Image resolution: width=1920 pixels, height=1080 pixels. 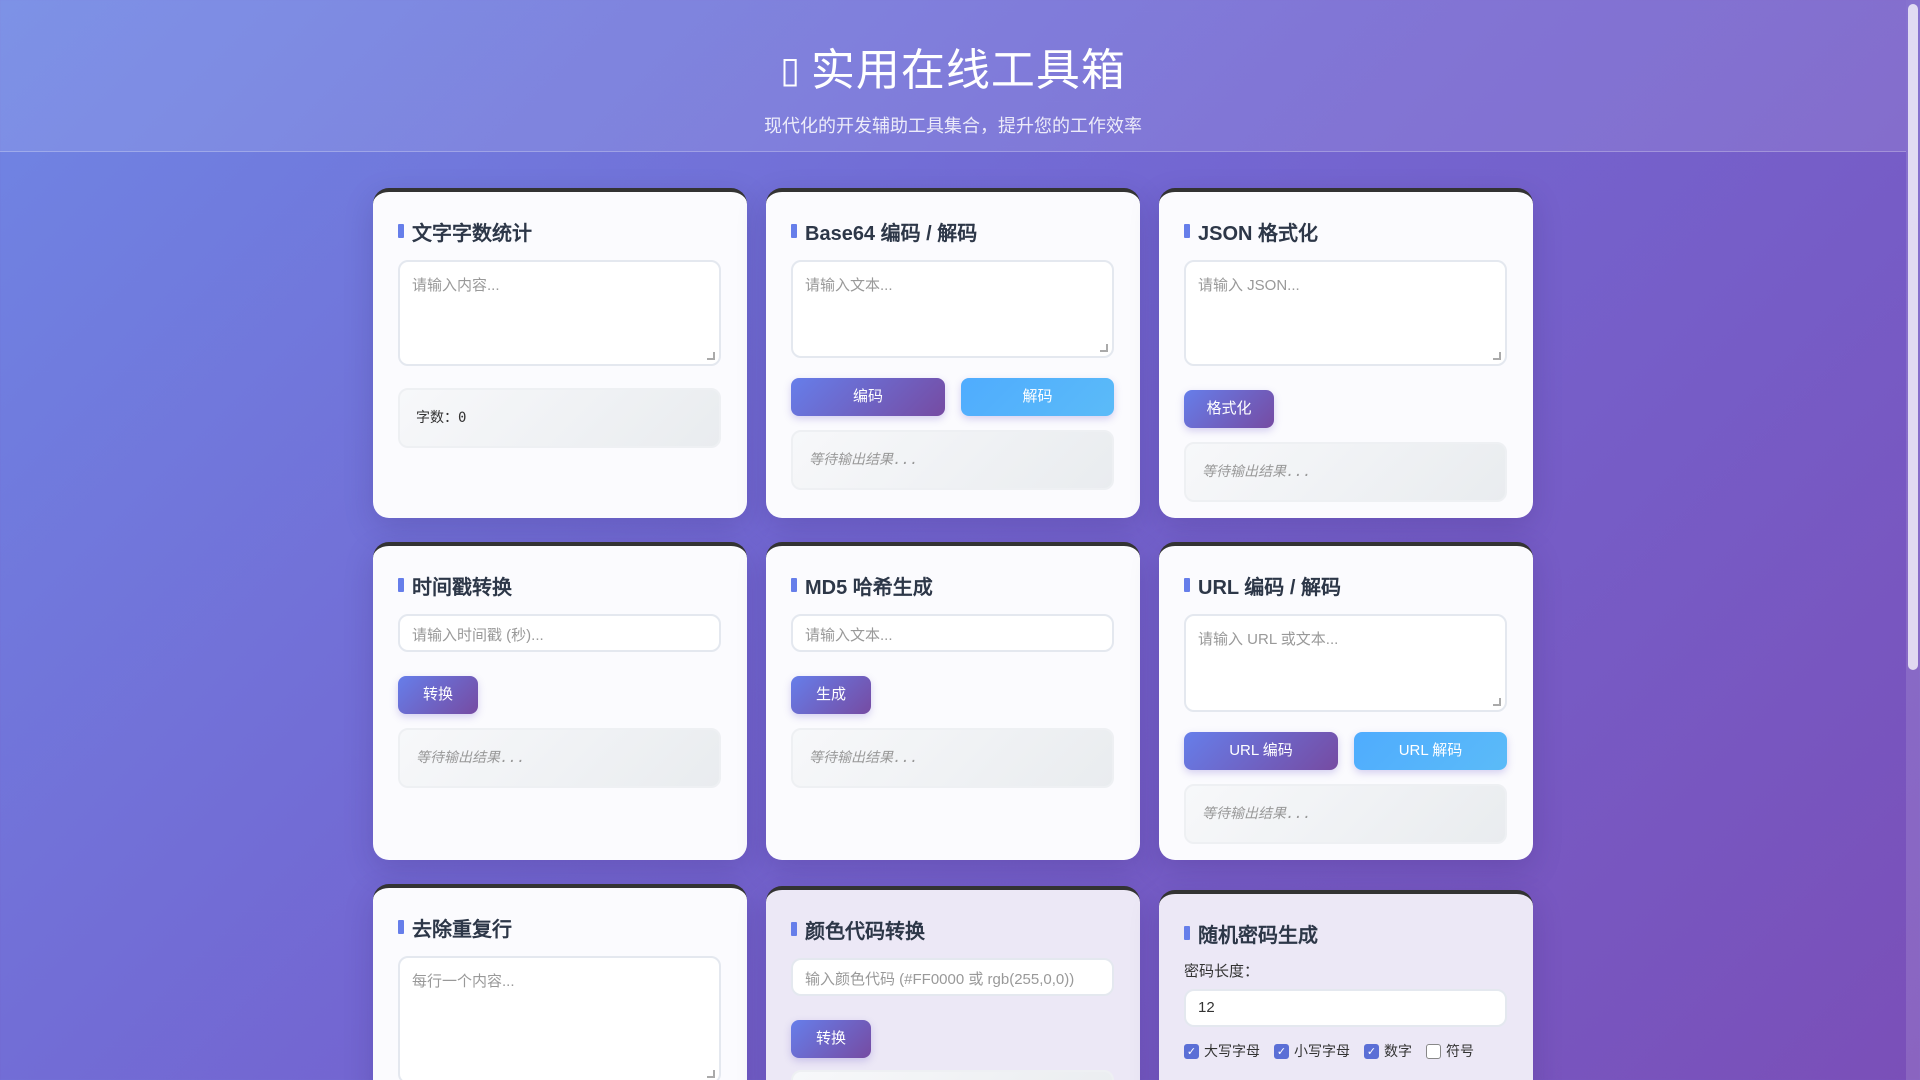 I want to click on convert-button: 转换, so click(x=438, y=695).